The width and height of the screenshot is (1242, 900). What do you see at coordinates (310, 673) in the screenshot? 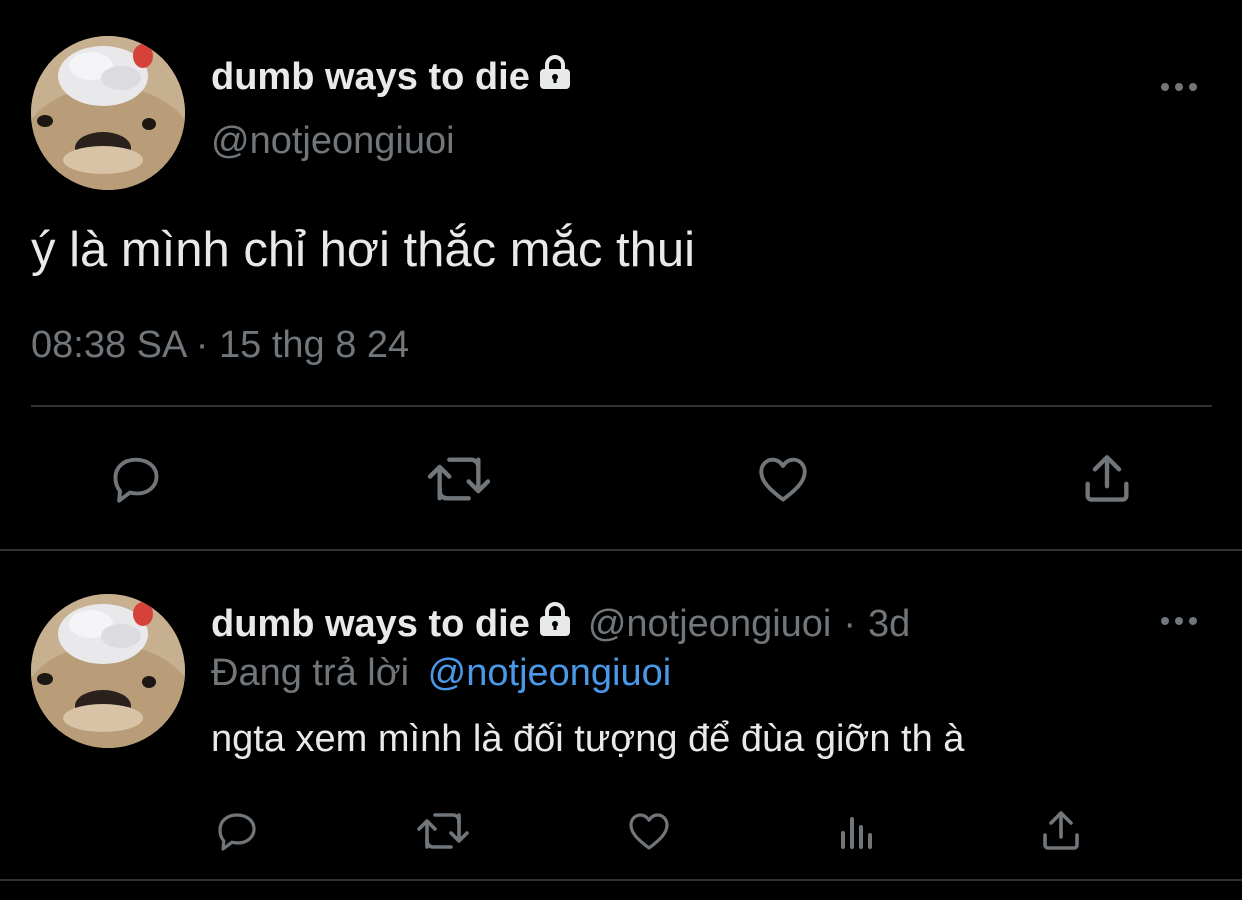
I see `replying-to-prefix: Đang trả lời` at bounding box center [310, 673].